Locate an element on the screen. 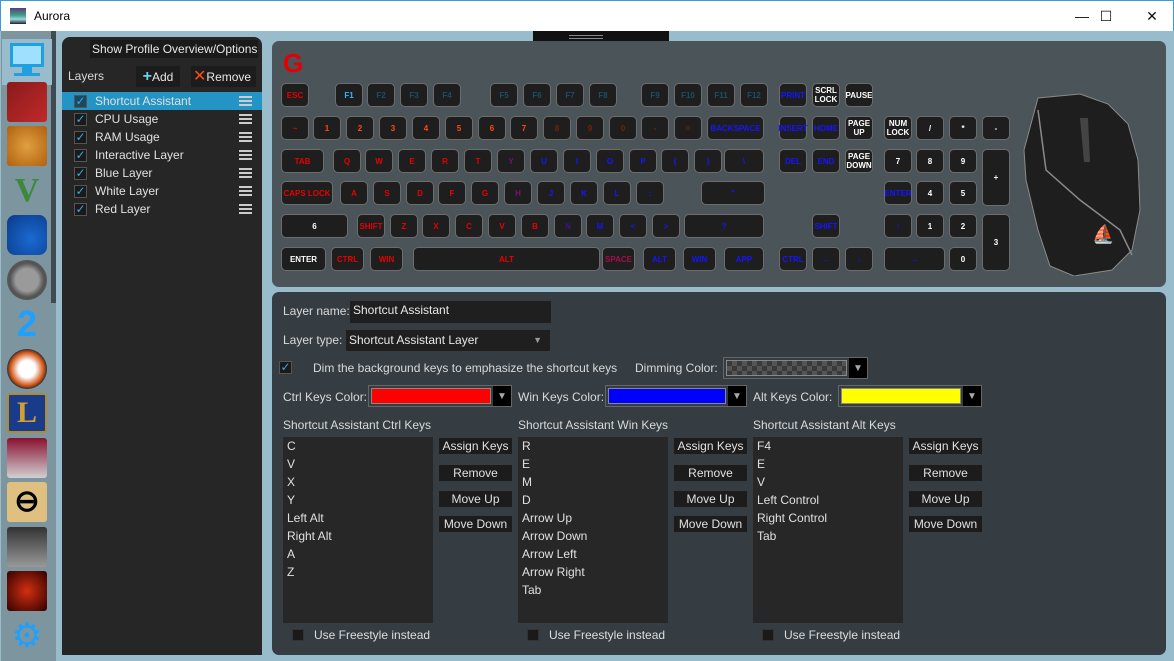  key-x: X is located at coordinates (436, 226).